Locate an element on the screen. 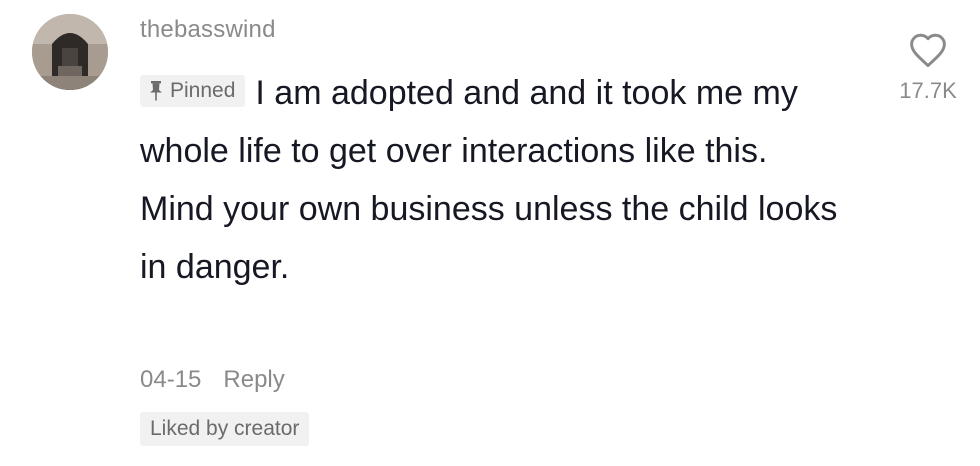  like-area: 17.7K is located at coordinates (928, 68).